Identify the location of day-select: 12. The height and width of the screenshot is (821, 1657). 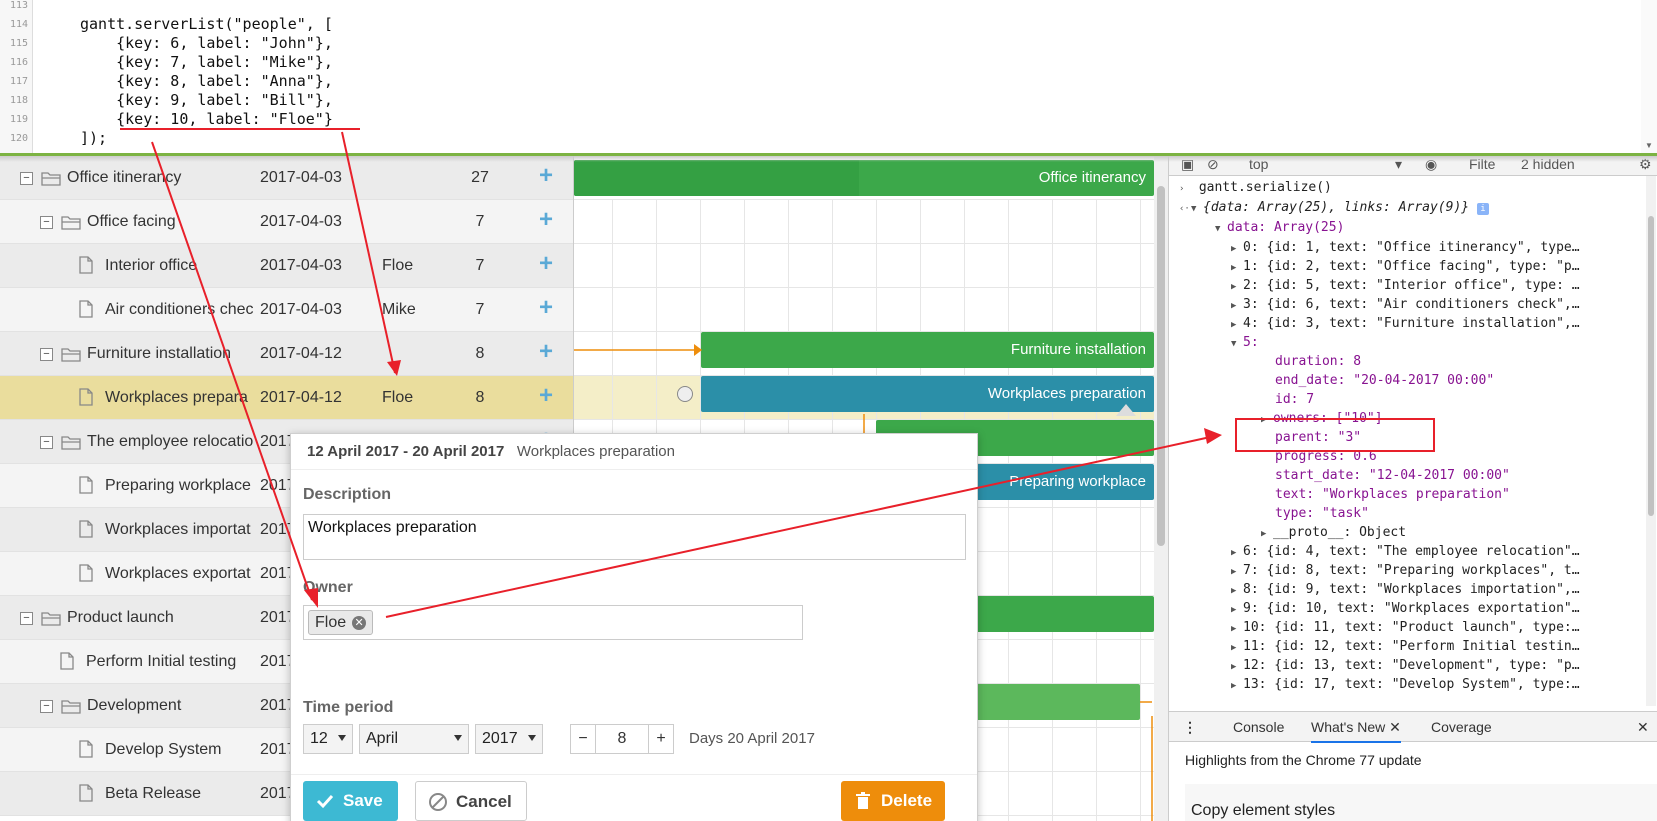
(328, 739).